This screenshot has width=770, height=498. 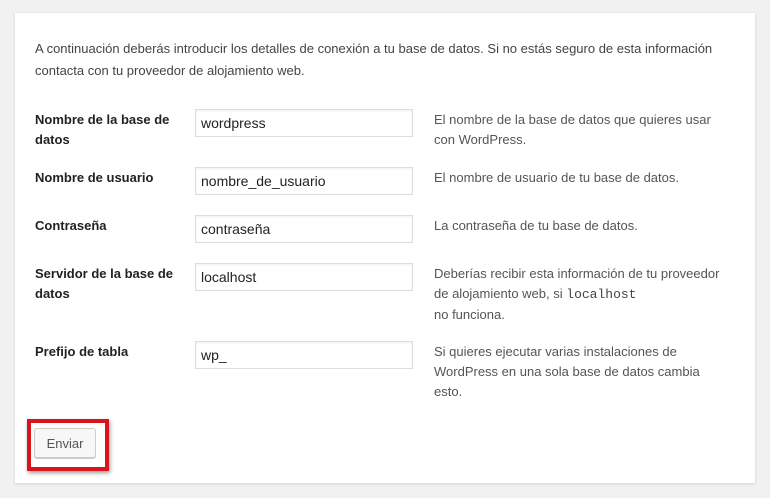 What do you see at coordinates (601, 294) in the screenshot?
I see `dbhost-description-code: localhost` at bounding box center [601, 294].